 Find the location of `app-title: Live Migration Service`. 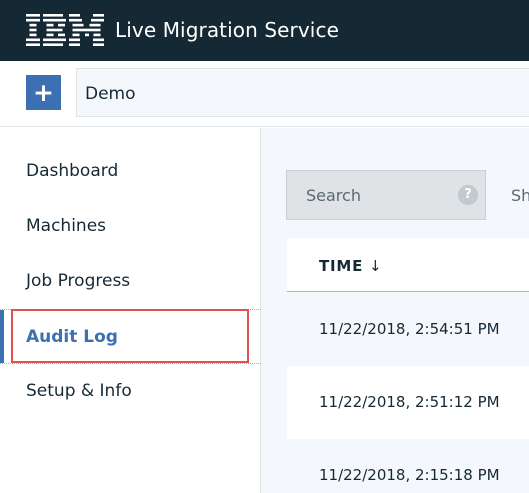

app-title: Live Migration Service is located at coordinates (227, 30).